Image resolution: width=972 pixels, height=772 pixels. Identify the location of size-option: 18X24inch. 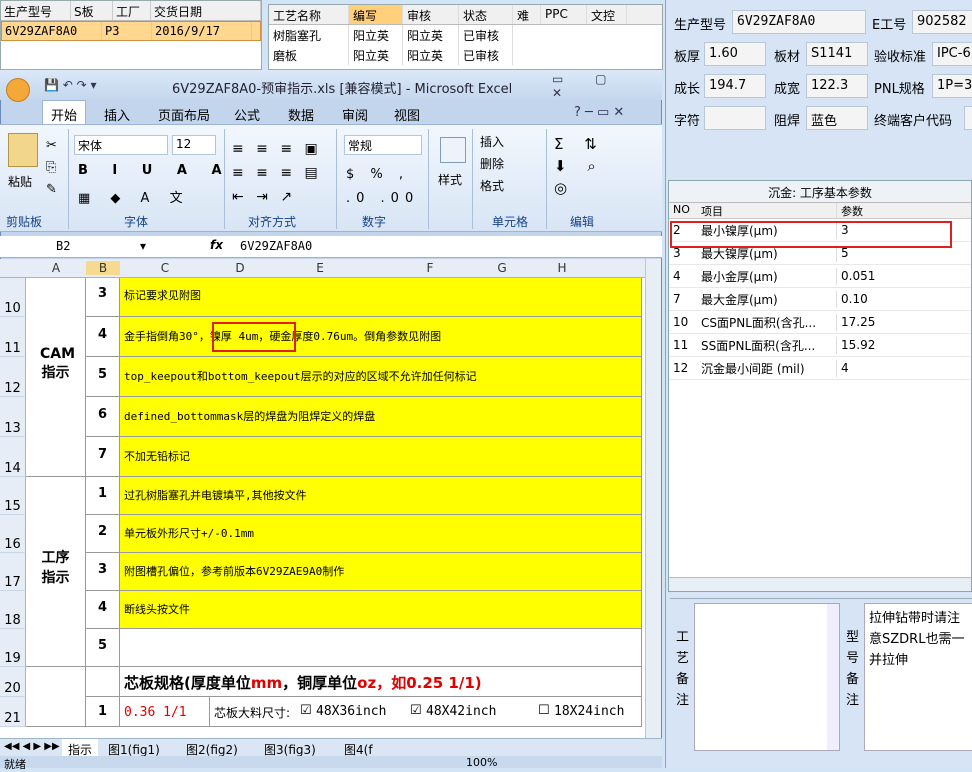
(599, 714).